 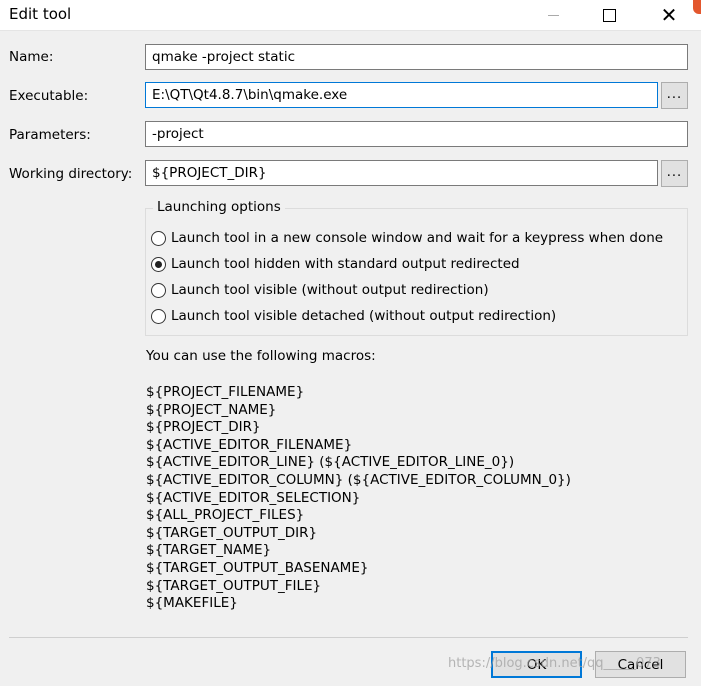 What do you see at coordinates (401, 95) in the screenshot?
I see `executable-input: E:\QT\Qt4.8.7\bin\qmake.exe` at bounding box center [401, 95].